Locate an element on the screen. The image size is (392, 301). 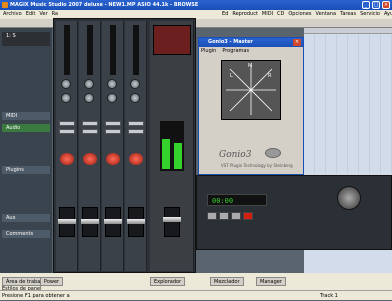
master-fader-slot is located at coordinates (172, 222).